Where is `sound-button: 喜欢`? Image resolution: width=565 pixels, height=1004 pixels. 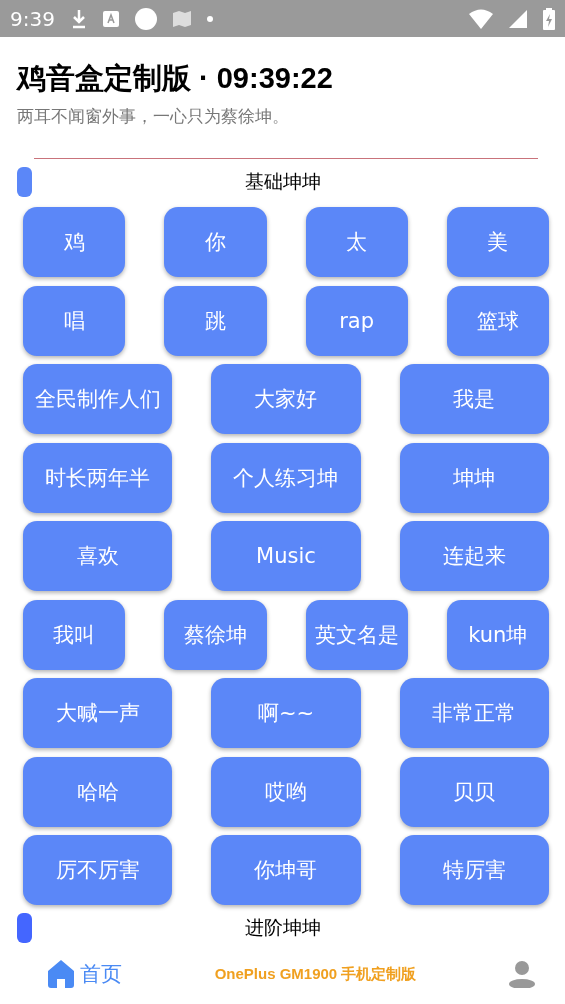
sound-button: 喜欢 is located at coordinates (98, 556).